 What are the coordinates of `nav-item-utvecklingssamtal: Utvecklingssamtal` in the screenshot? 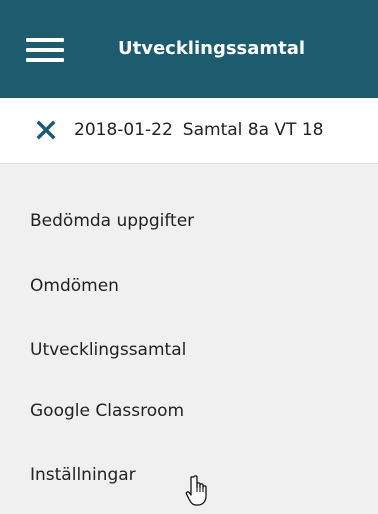 It's located at (189, 350).